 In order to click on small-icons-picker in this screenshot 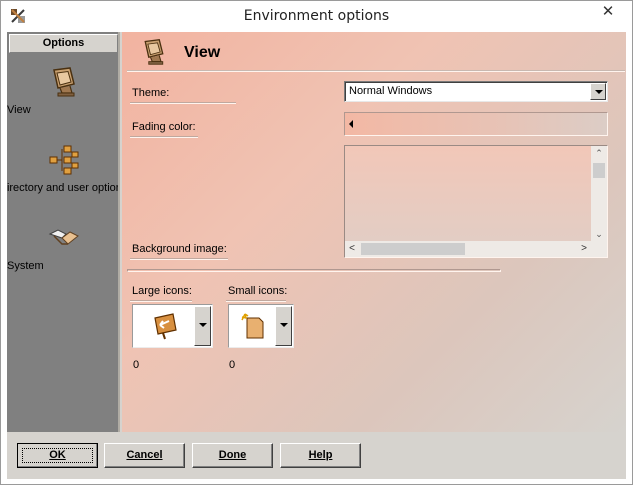, I will do `click(261, 326)`.